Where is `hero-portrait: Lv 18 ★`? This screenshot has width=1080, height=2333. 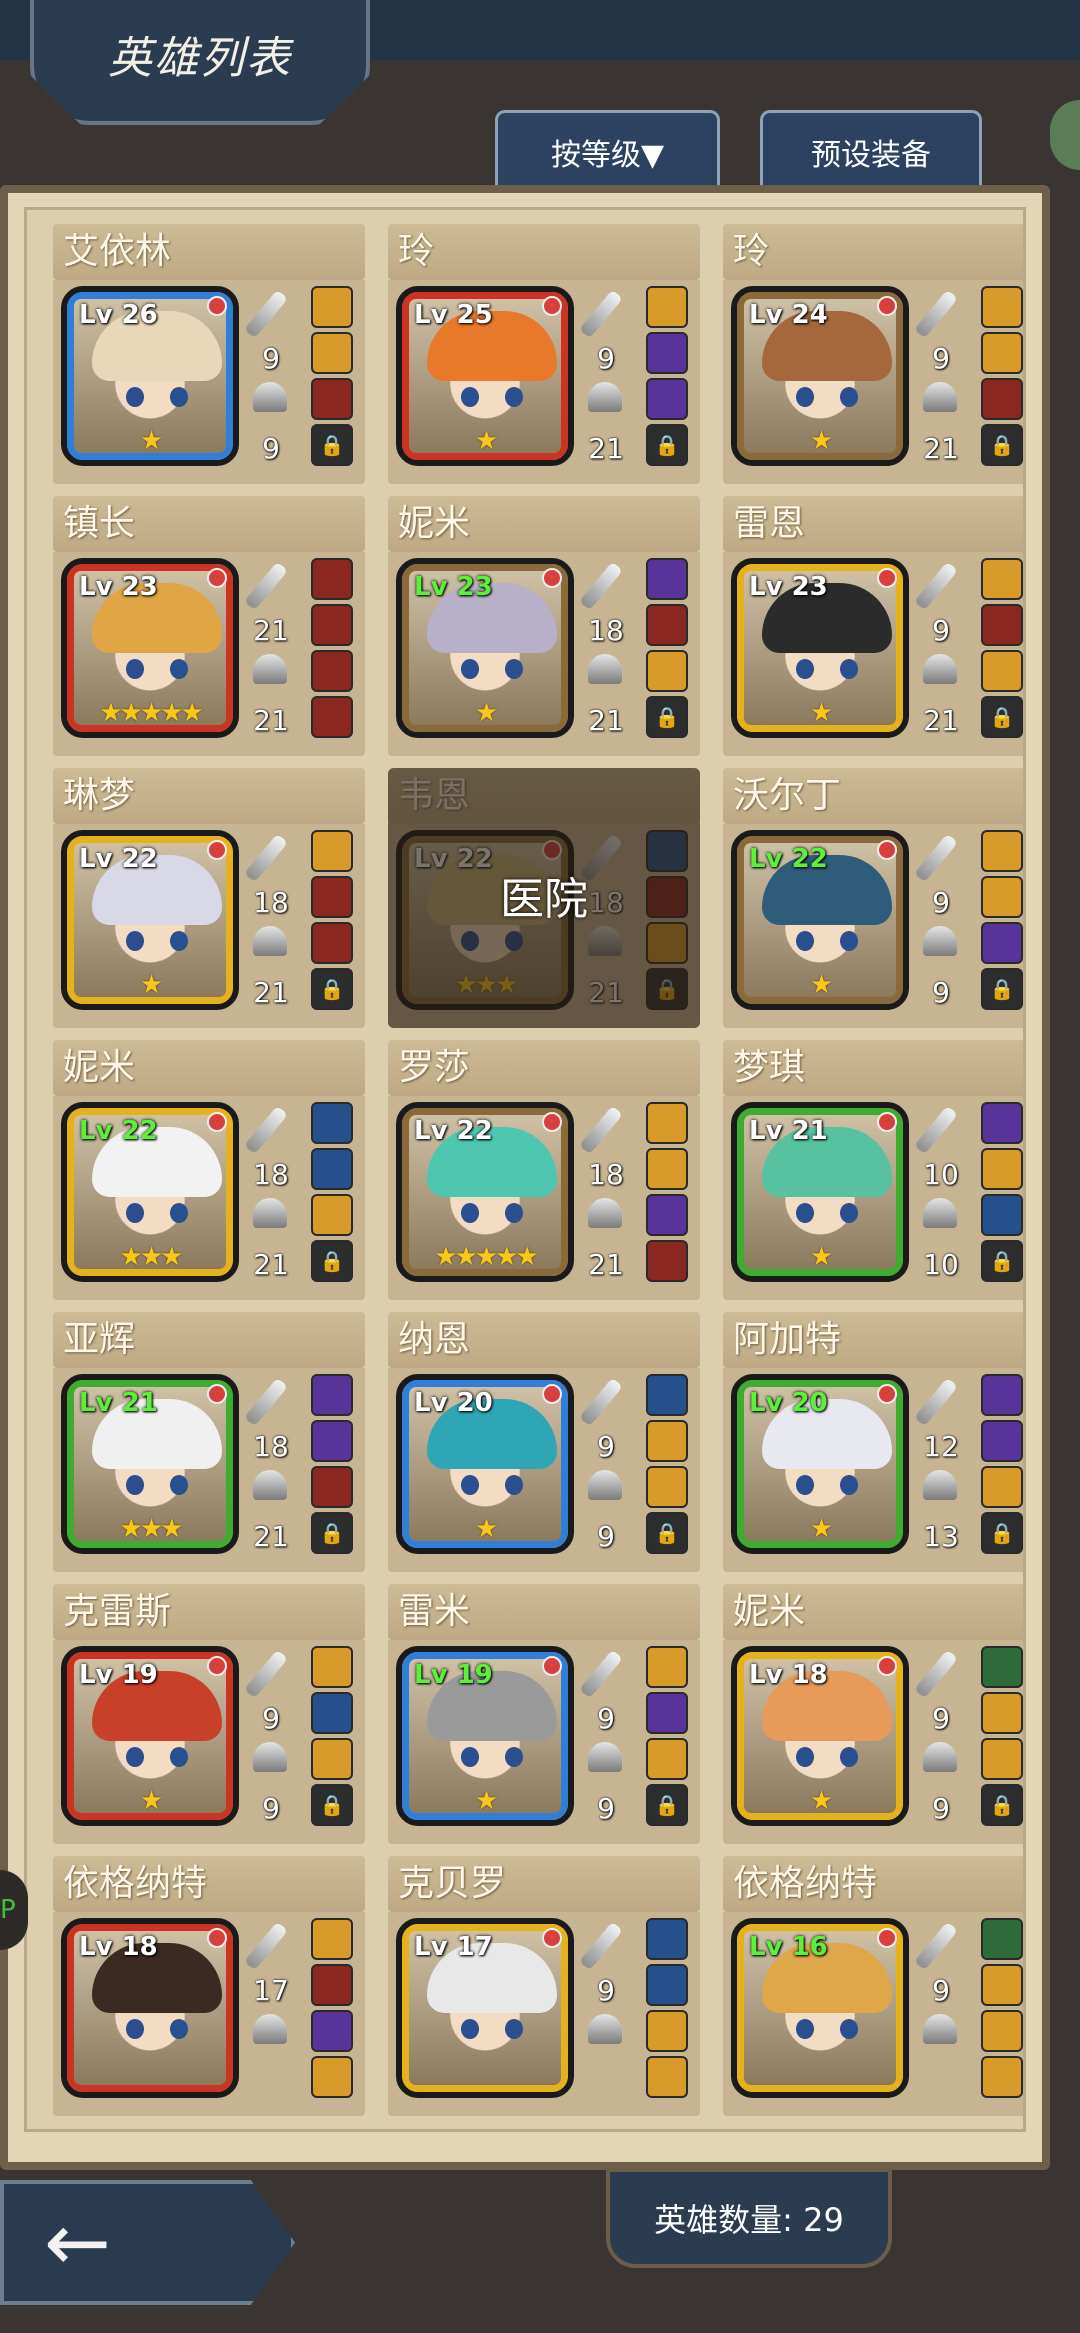
hero-portrait: Lv 18 ★ is located at coordinates (820, 1736).